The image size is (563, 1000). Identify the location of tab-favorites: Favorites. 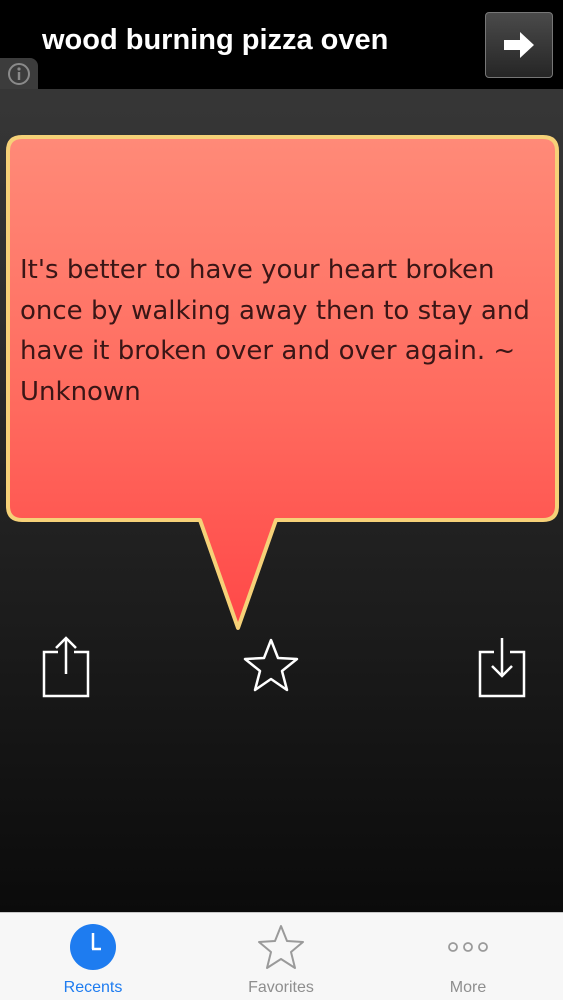
(281, 956).